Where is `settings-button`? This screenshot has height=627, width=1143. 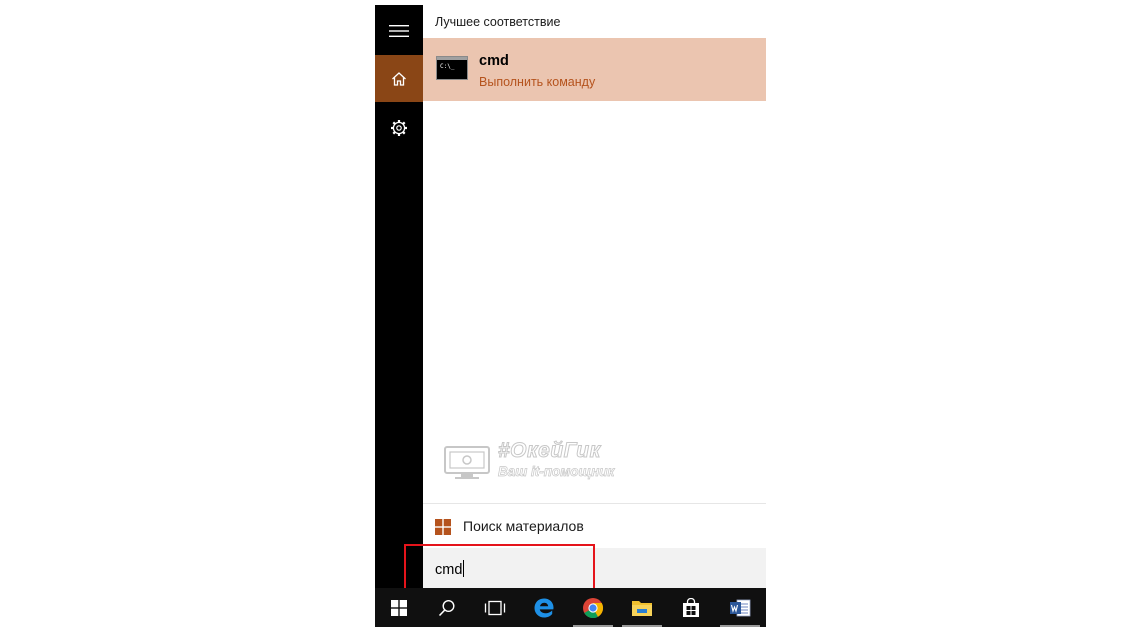
settings-button is located at coordinates (399, 127).